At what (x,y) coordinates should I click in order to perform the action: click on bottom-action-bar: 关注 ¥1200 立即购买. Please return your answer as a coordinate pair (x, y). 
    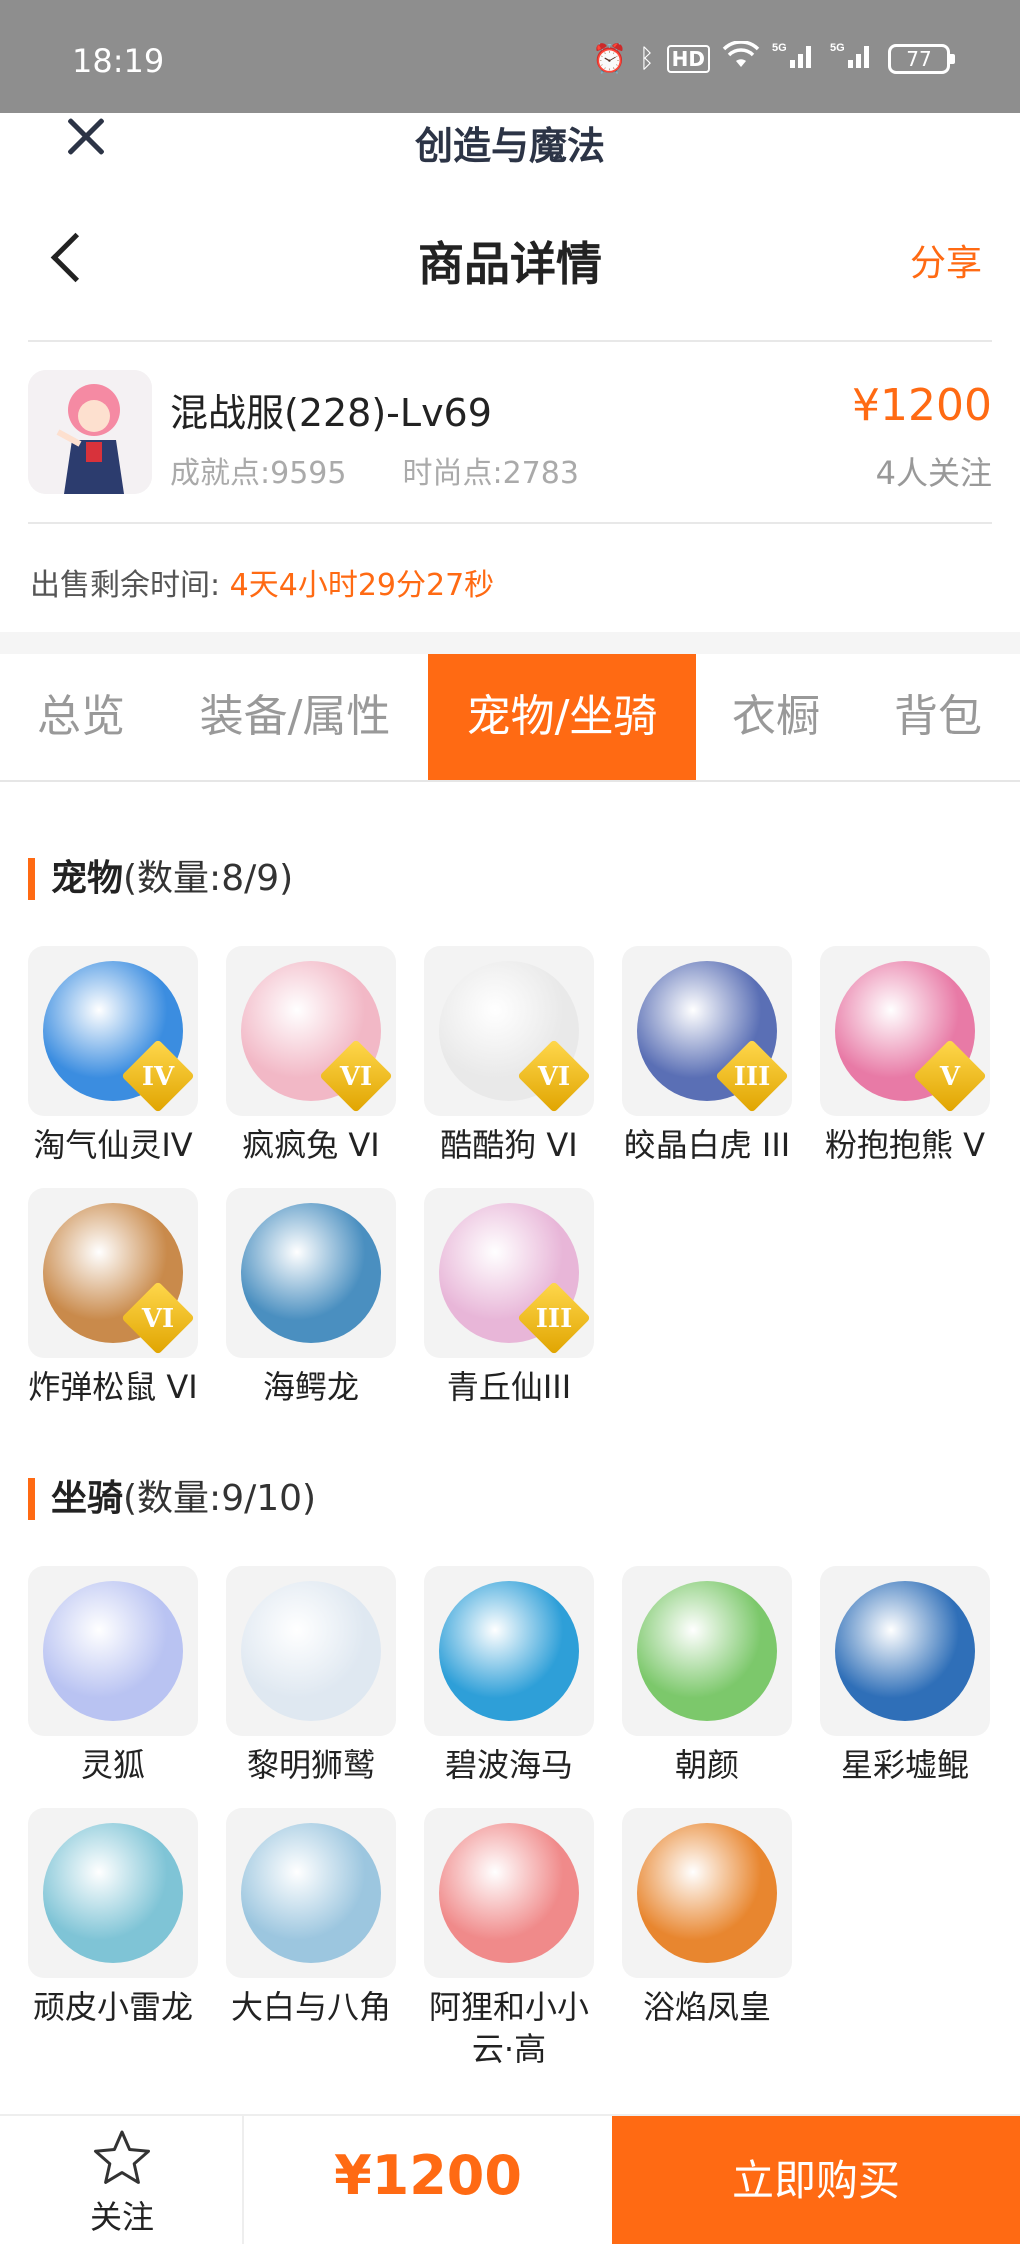
    Looking at the image, I should click on (510, 2179).